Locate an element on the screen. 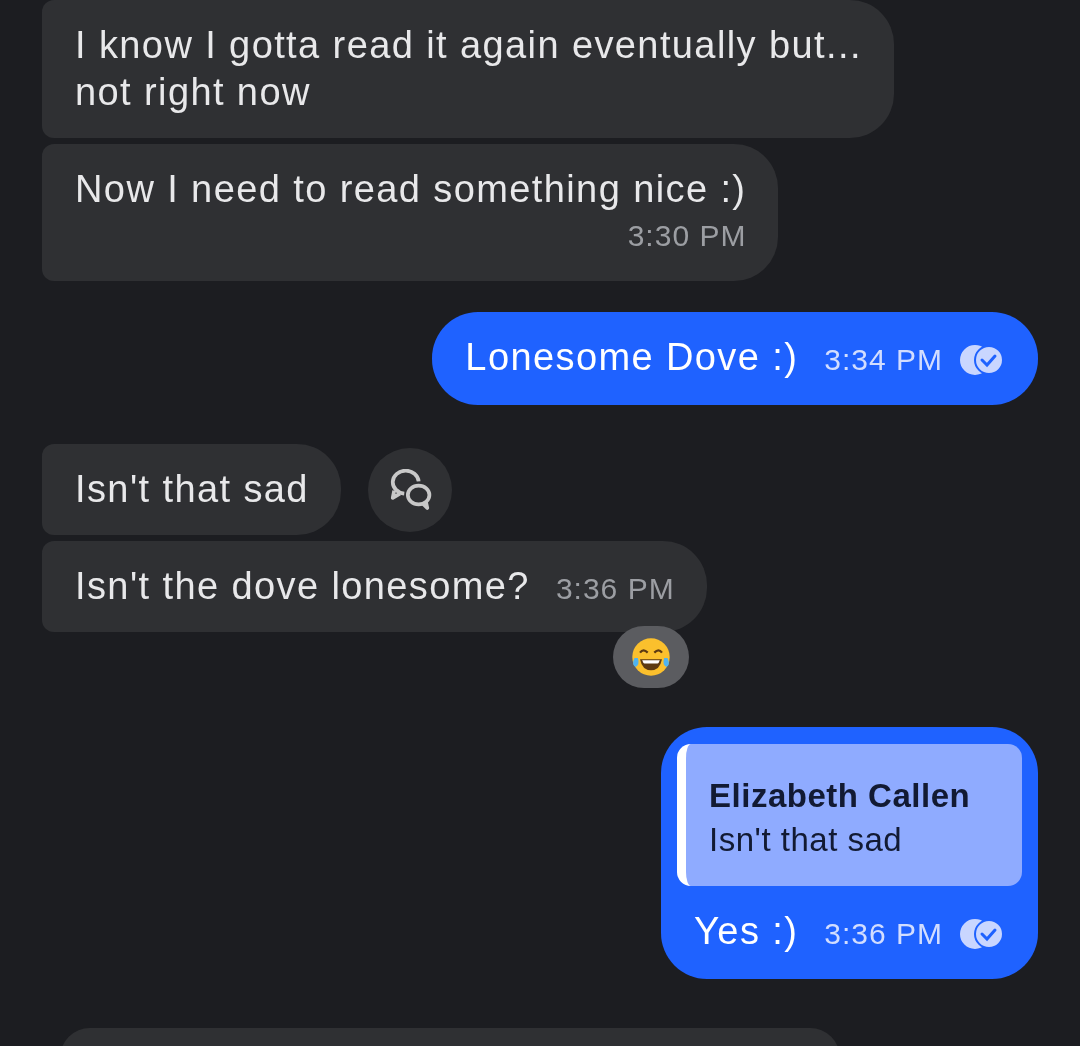 This screenshot has width=1080, height=1046. quote-author: Elizabeth Callen is located at coordinates (840, 796).